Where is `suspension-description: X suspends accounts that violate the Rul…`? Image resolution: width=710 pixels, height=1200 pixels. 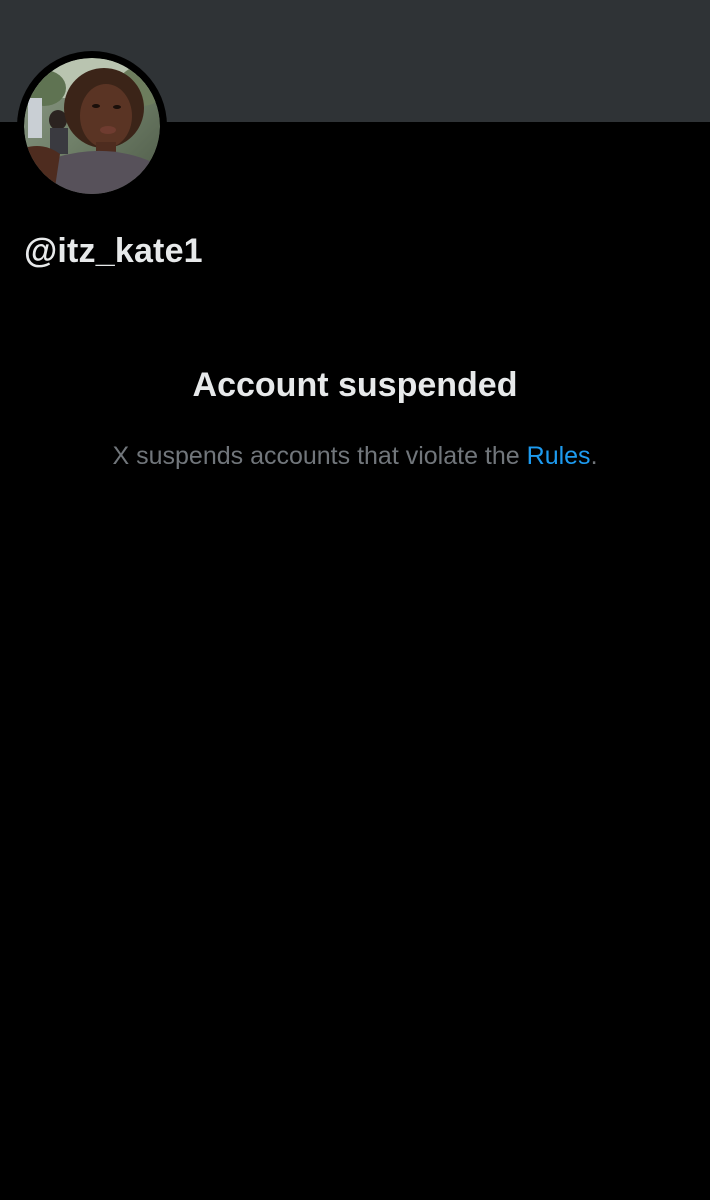
suspension-description: X suspends accounts that violate the Rul… is located at coordinates (355, 456).